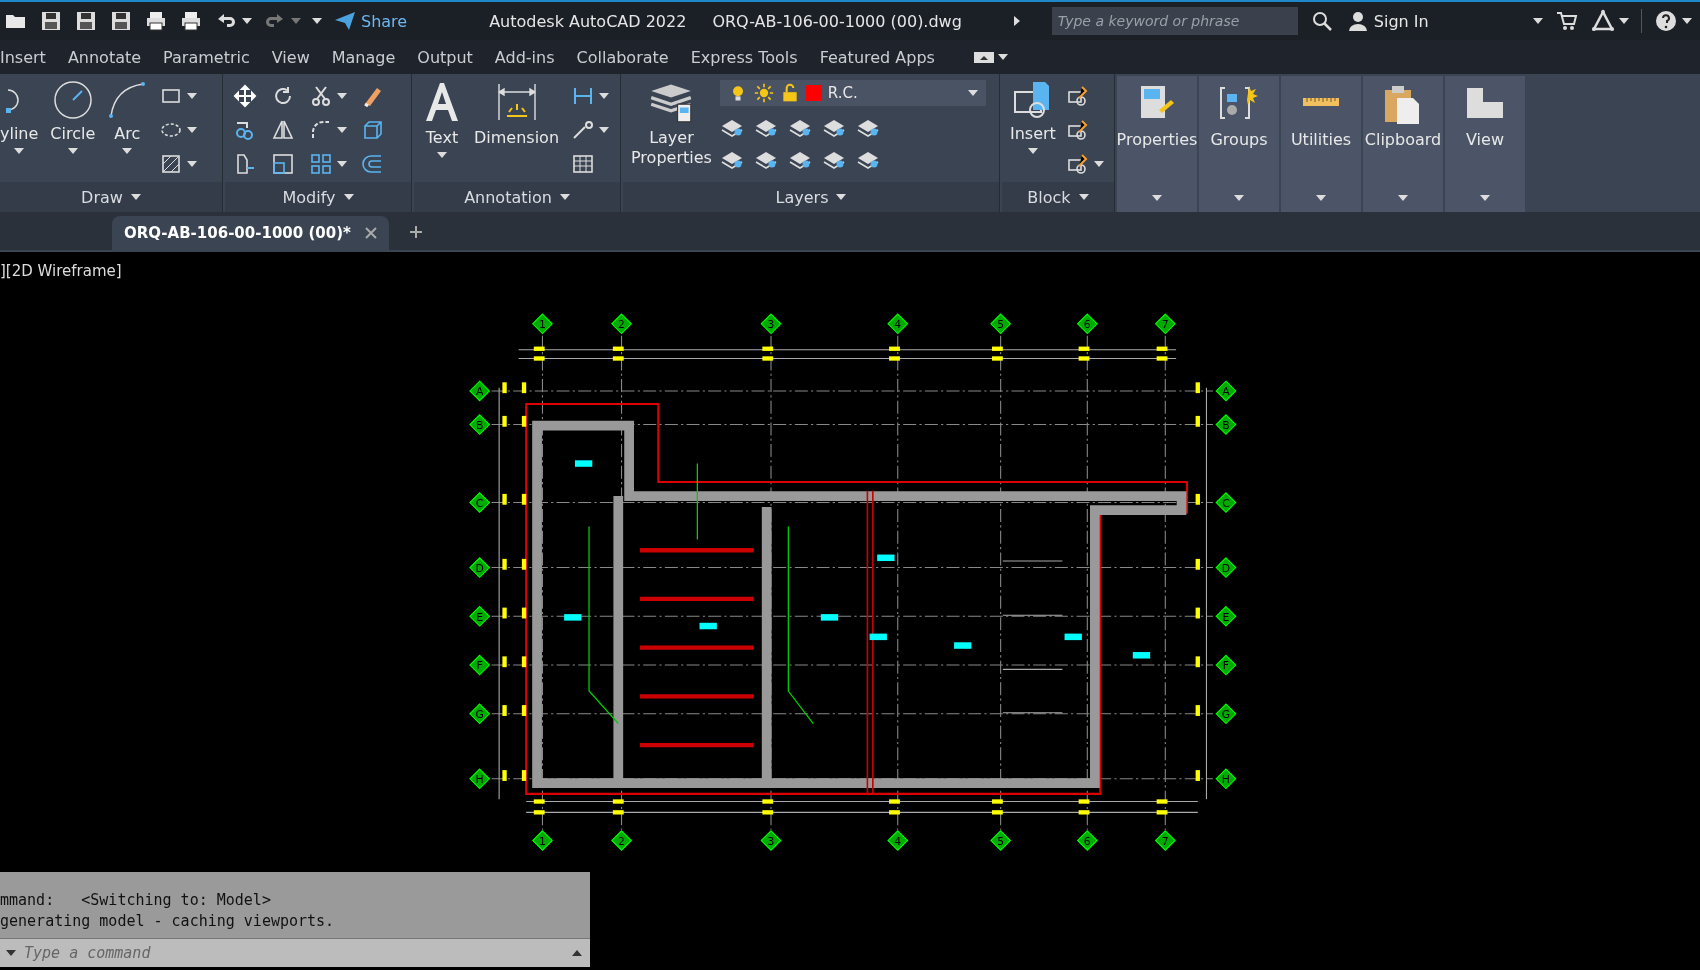 This screenshot has height=970, width=1700. Describe the element at coordinates (250, 233) in the screenshot. I see `document-tab: ORQ-AB-106-00-1000 (00)*` at that location.